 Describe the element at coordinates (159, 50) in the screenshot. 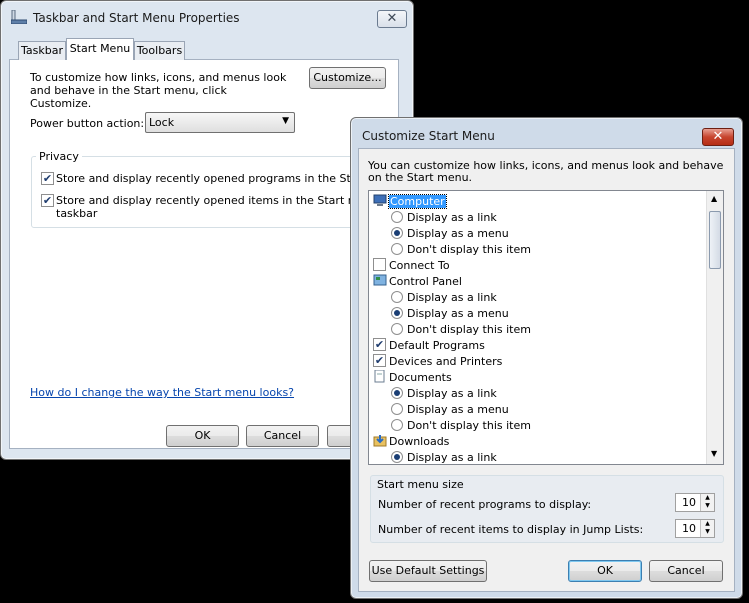

I see `tab-toolbars: Toolbars` at that location.